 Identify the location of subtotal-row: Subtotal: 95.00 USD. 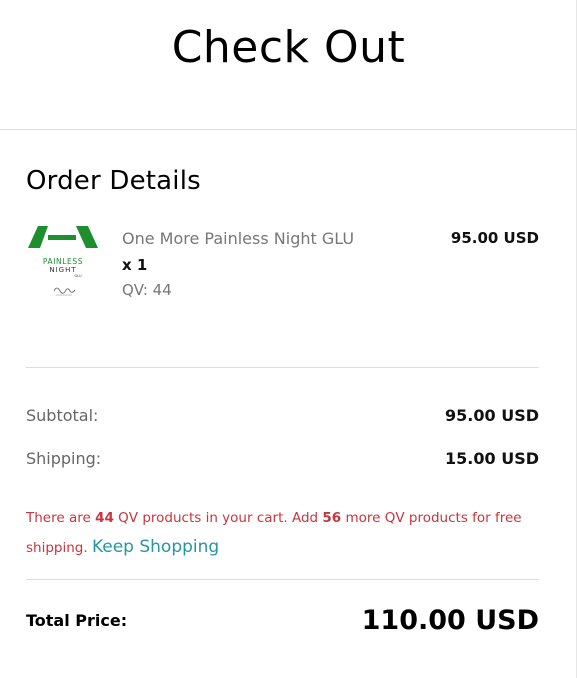
(282, 415).